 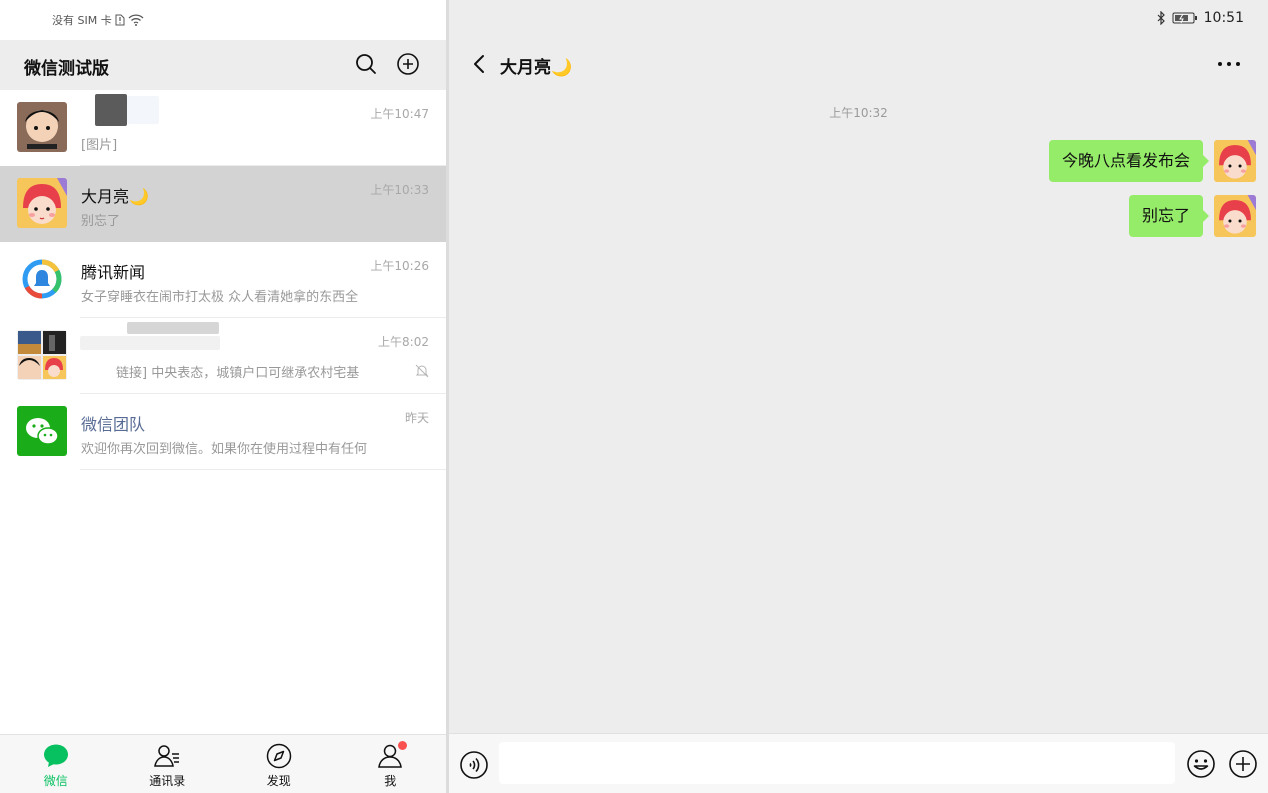 I want to click on message-row: 今晚八点看发布会, so click(x=1152, y=161).